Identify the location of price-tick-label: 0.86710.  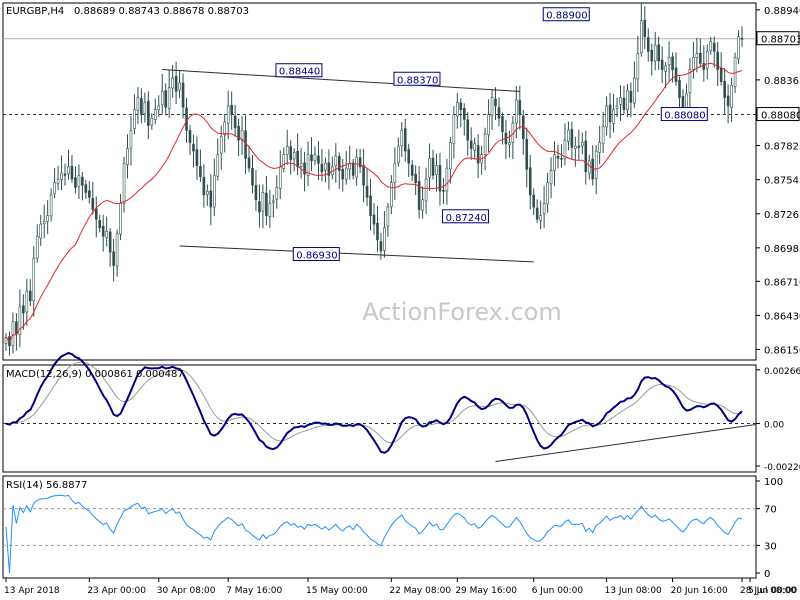
(782, 282).